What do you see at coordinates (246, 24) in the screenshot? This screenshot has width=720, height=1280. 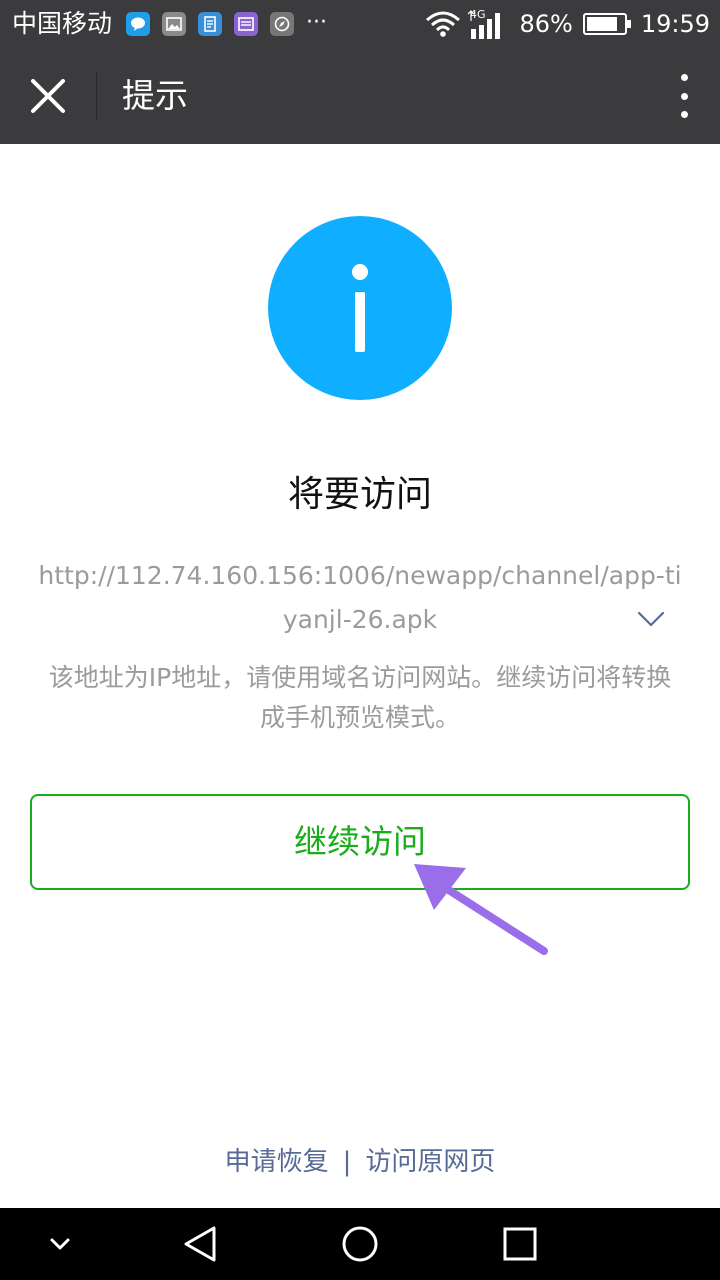 I see `message-icon` at bounding box center [246, 24].